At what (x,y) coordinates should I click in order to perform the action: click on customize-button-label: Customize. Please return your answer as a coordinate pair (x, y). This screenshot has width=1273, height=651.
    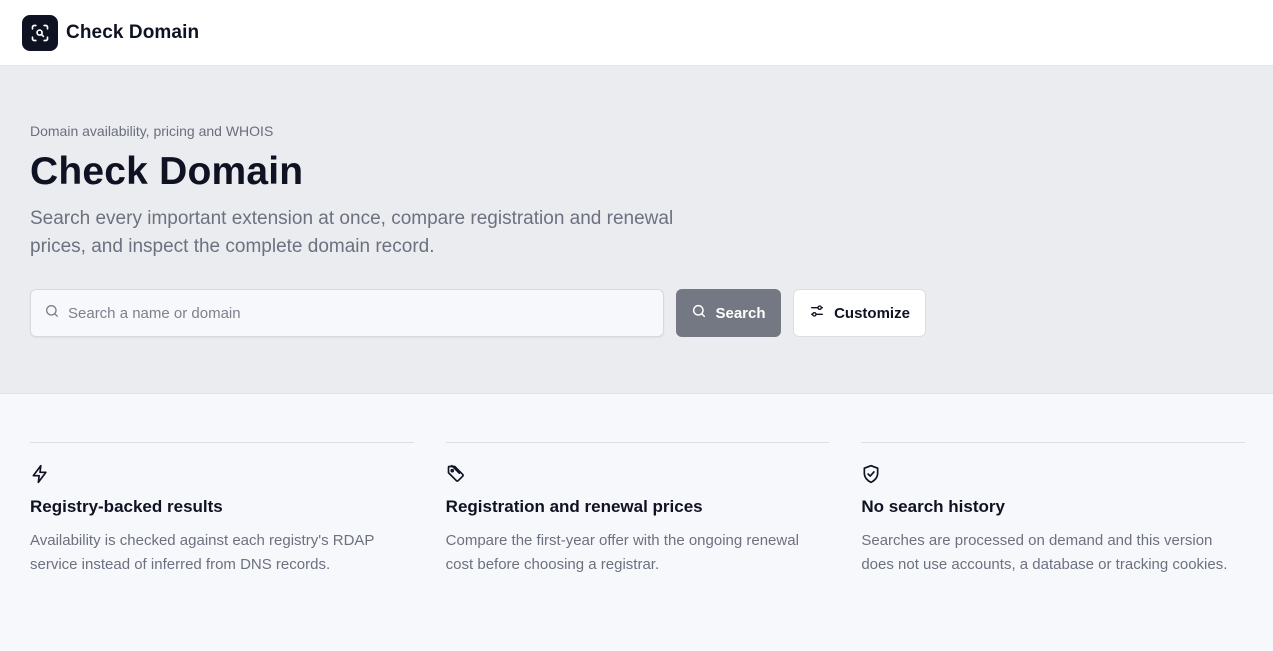
    Looking at the image, I should click on (872, 313).